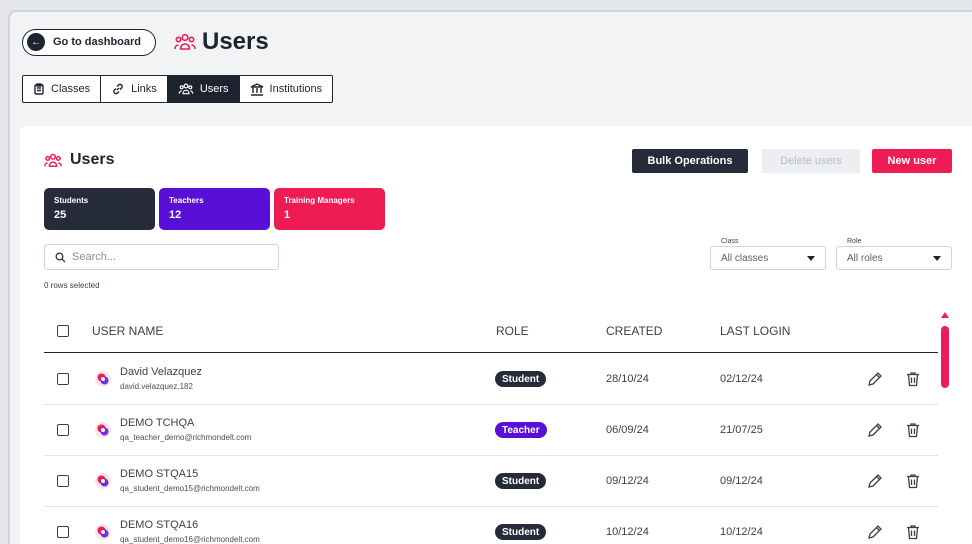  I want to click on teachers-card-label: Teachers, so click(186, 200).